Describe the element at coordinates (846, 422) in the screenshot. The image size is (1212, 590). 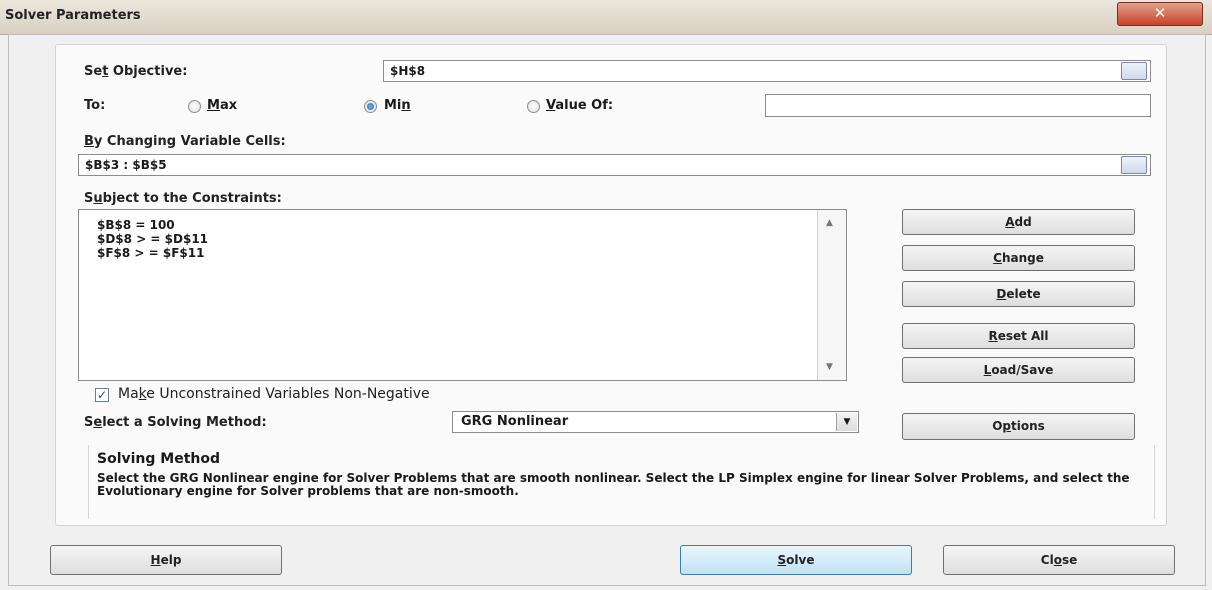
I see `chevron-down-icon: ▼` at that location.